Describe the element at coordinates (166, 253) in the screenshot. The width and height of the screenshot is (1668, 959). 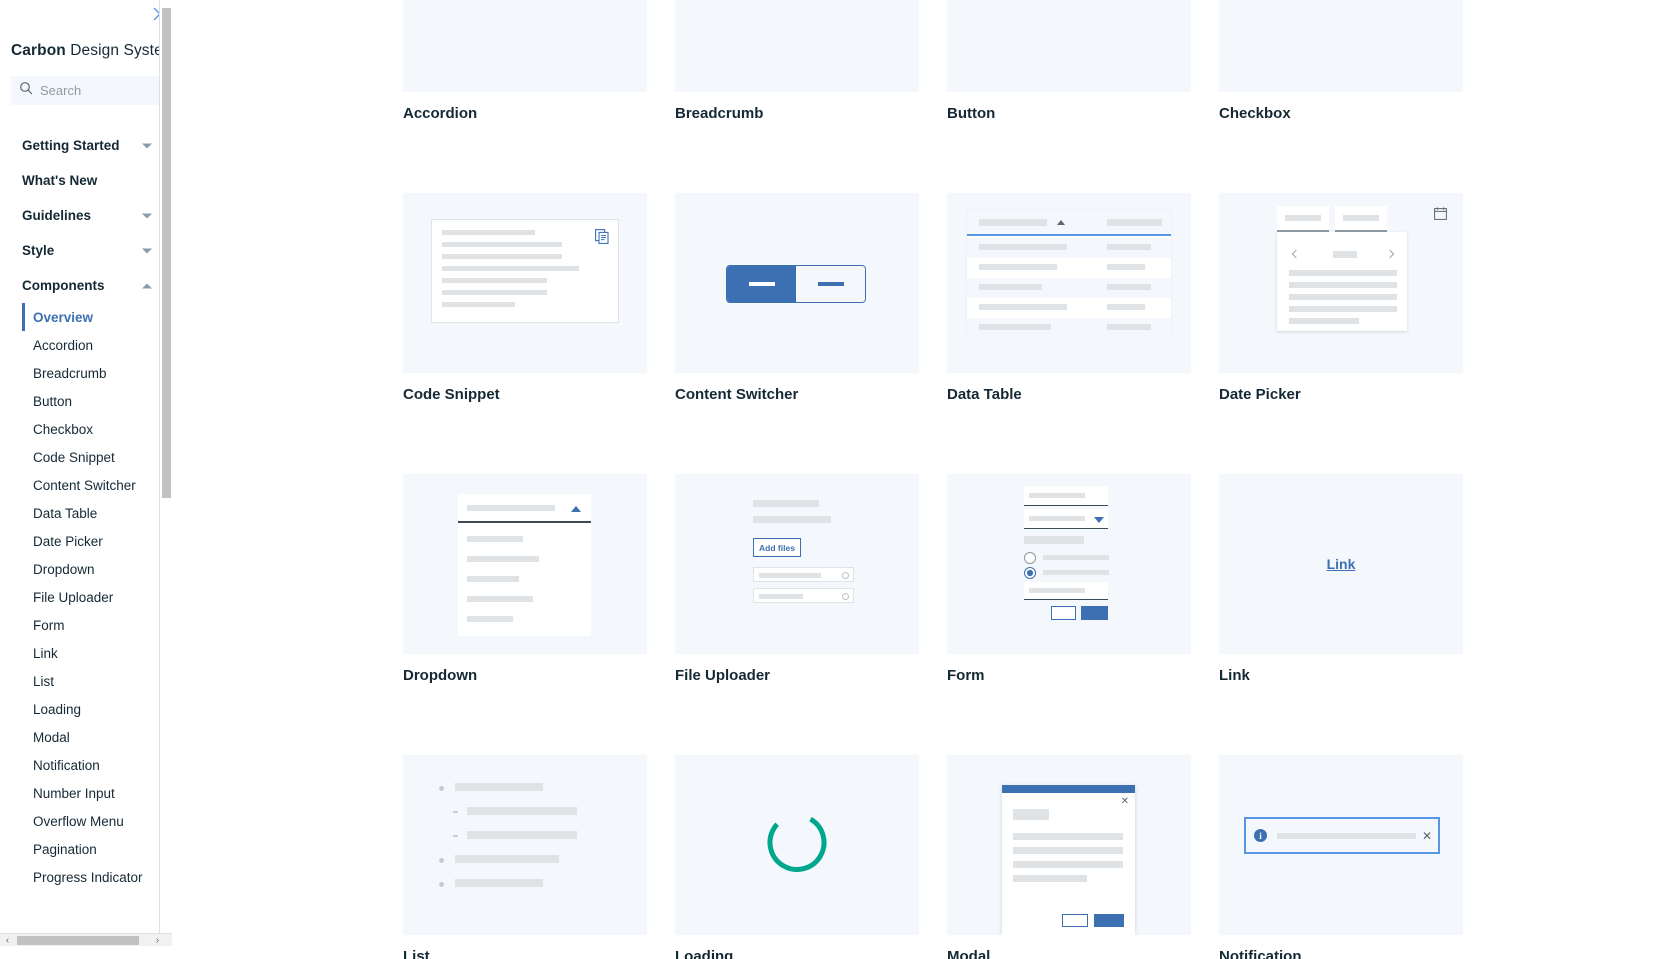
I see `scrollbar-thumb` at that location.